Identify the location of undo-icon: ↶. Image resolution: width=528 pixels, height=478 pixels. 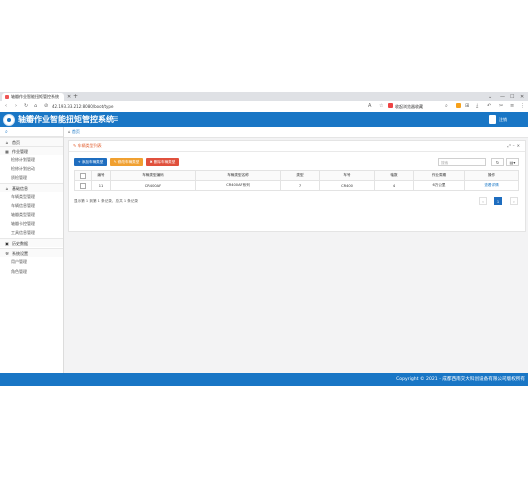
(489, 106).